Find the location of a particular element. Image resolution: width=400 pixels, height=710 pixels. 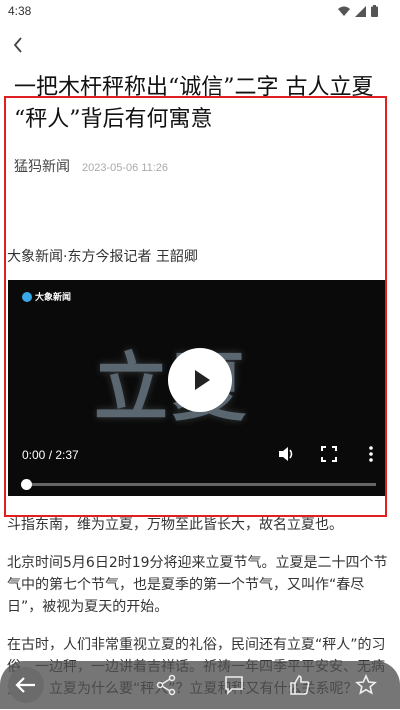

chevron-left-icon is located at coordinates (17, 45).